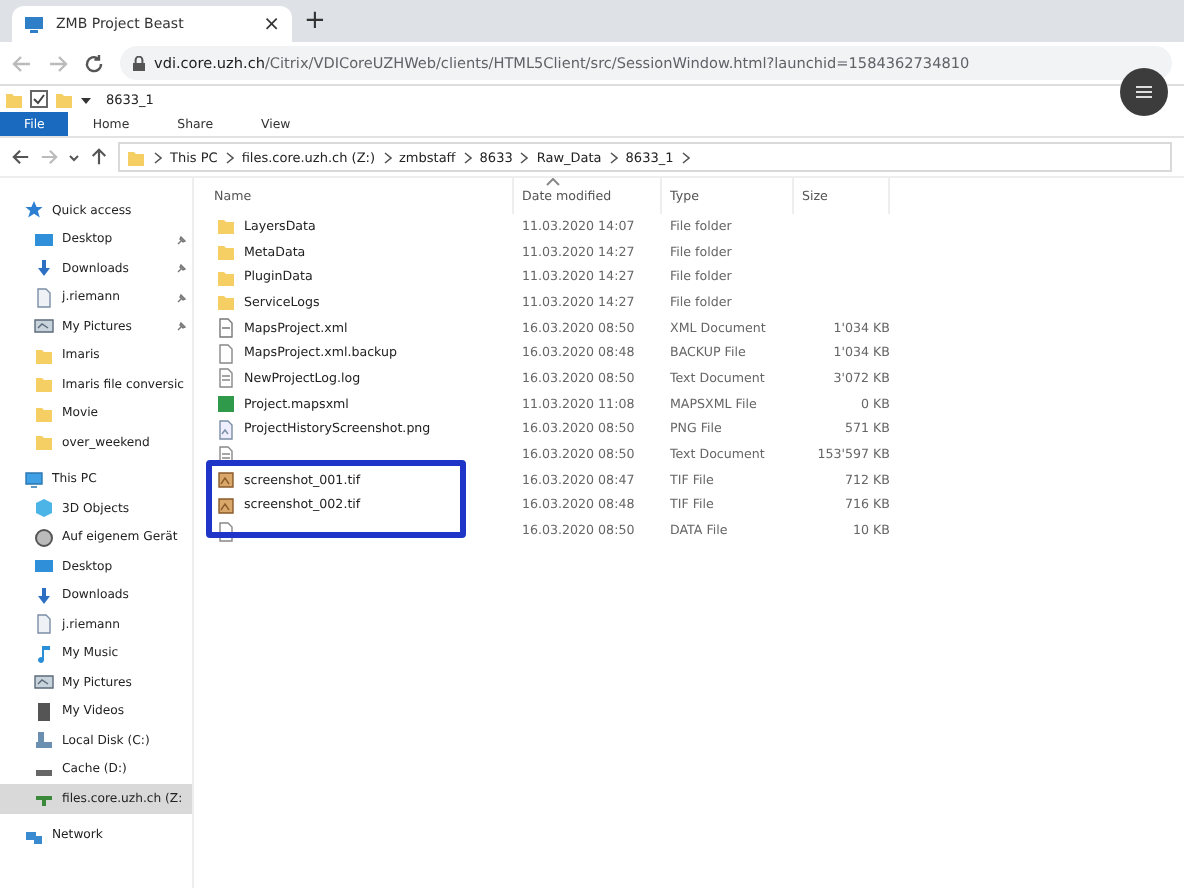  Describe the element at coordinates (94, 63) in the screenshot. I see `reload-icon` at that location.